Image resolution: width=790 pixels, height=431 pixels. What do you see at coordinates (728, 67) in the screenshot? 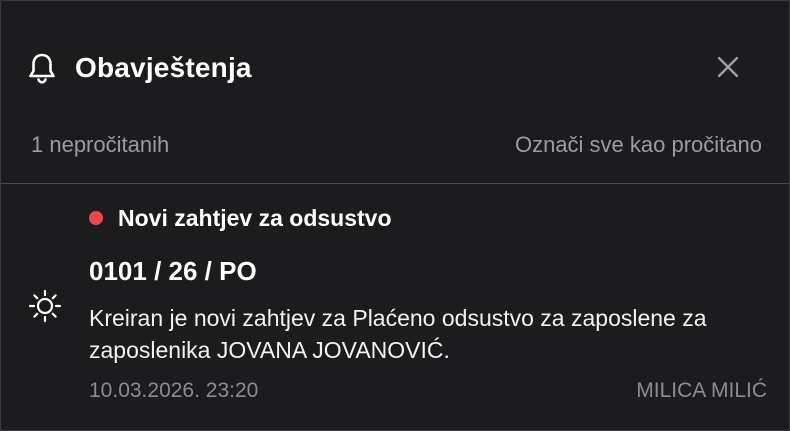
I see `close-icon` at bounding box center [728, 67].